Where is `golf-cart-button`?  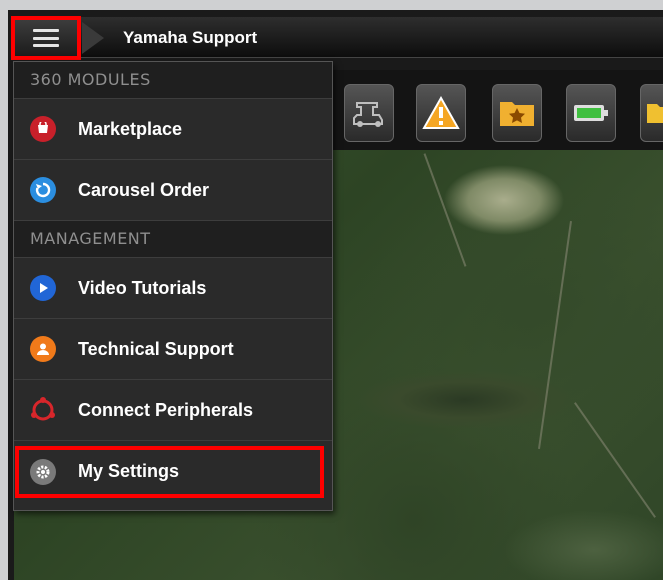 golf-cart-button is located at coordinates (369, 113).